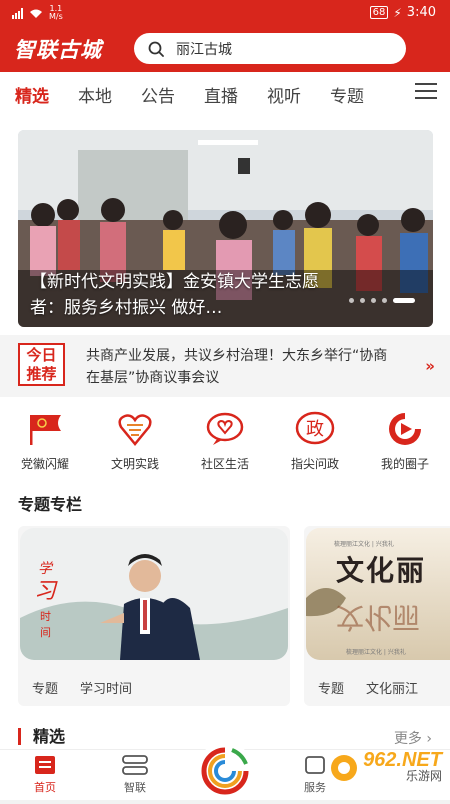  I want to click on circle-play-icon, so click(405, 429).